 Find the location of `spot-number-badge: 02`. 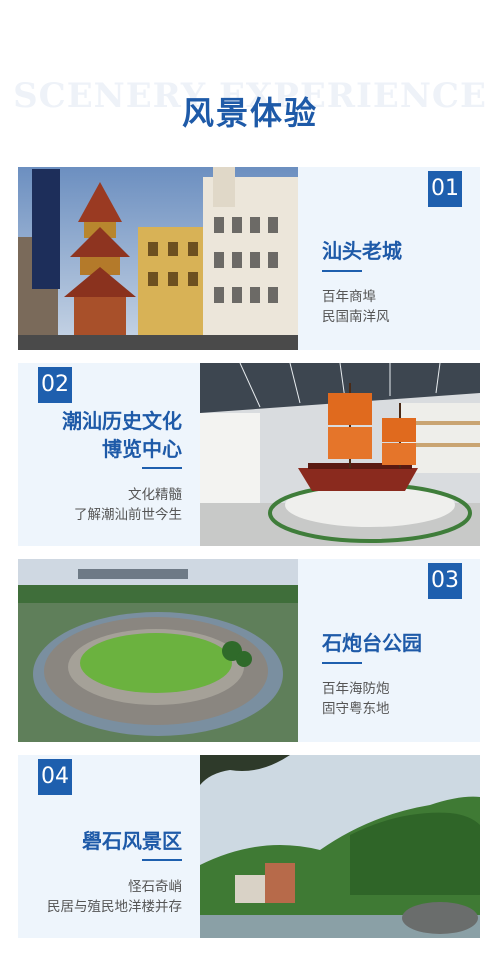

spot-number-badge: 02 is located at coordinates (55, 385).